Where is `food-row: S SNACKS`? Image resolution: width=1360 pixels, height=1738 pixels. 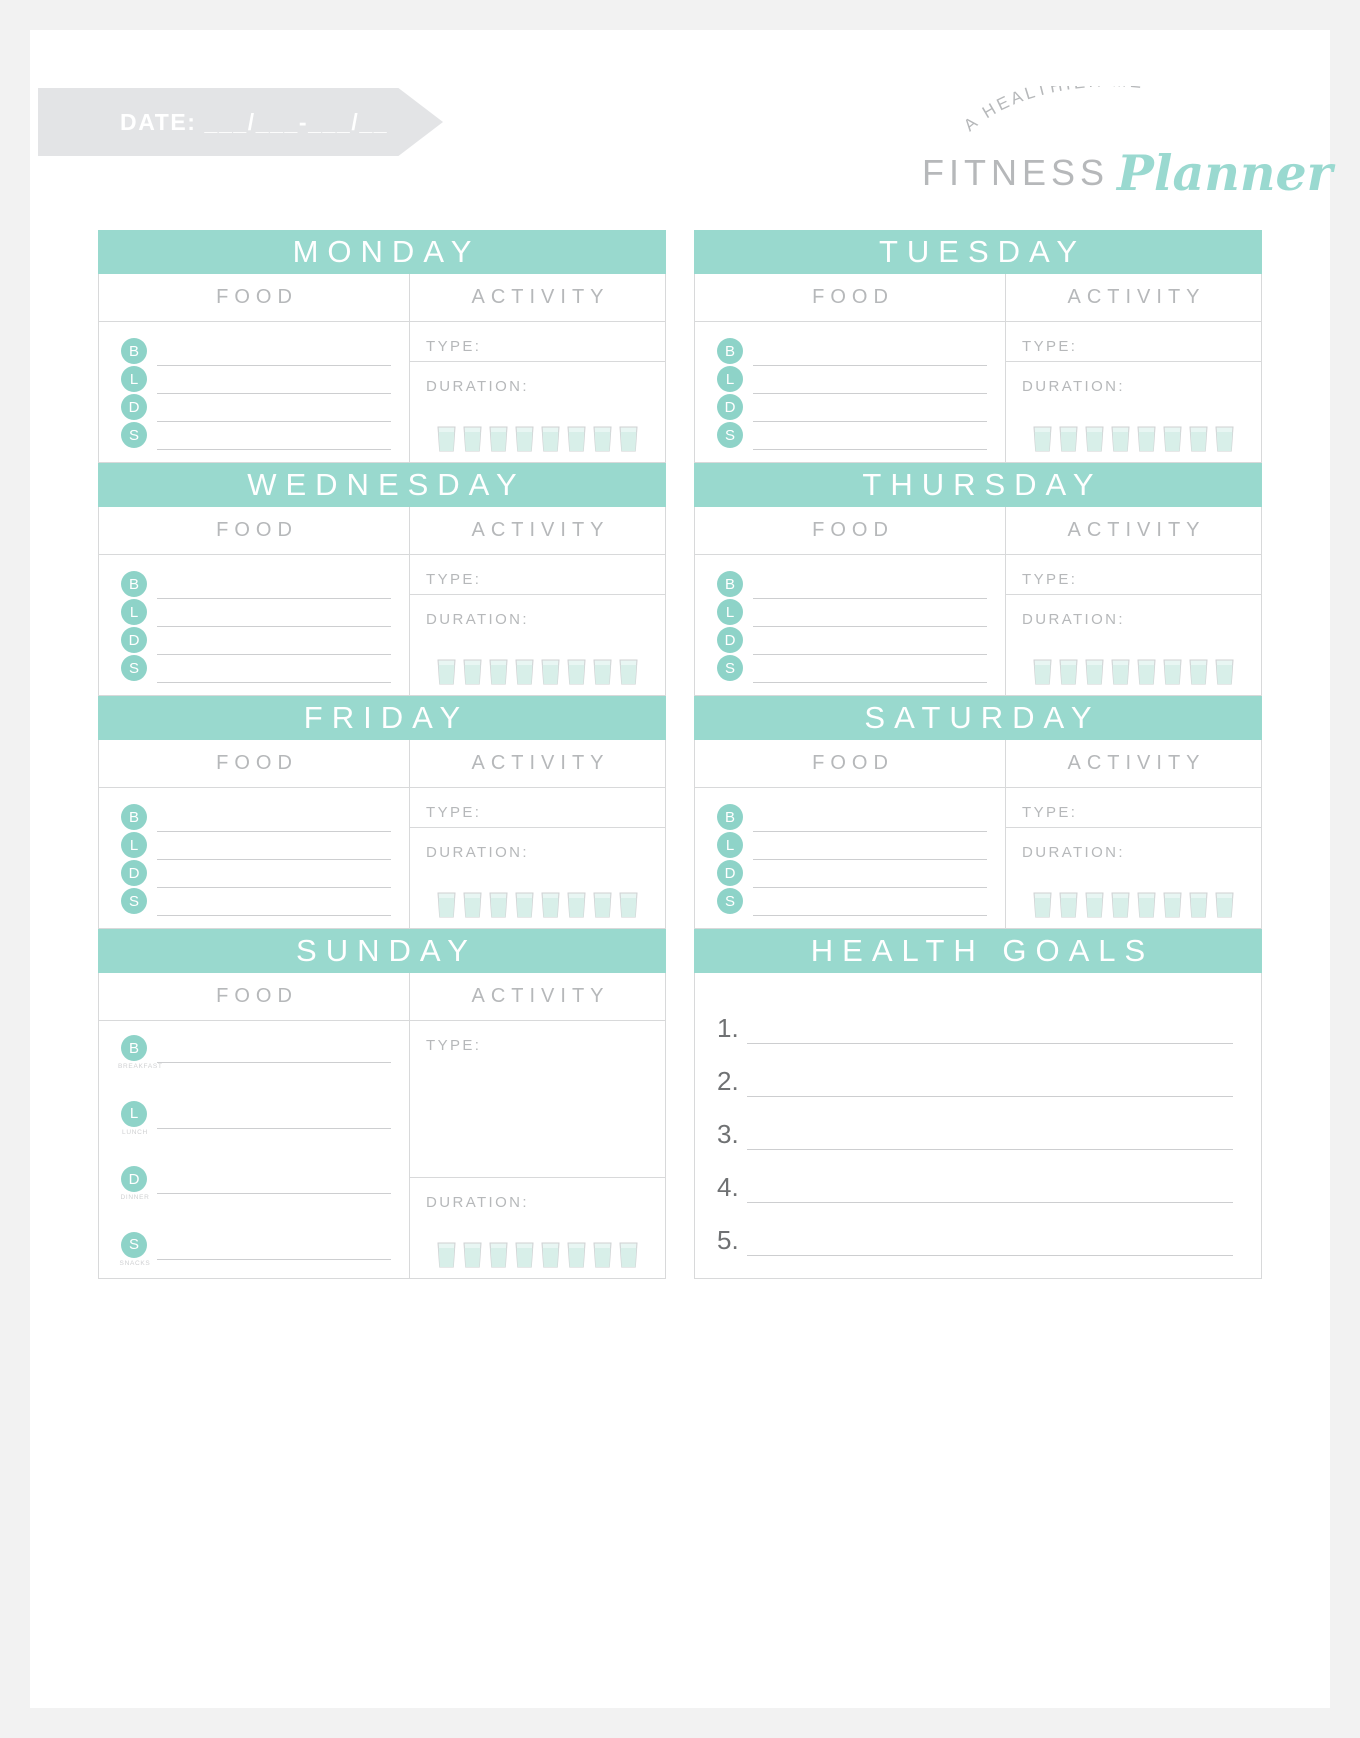 food-row: S SNACKS is located at coordinates (255, 1249).